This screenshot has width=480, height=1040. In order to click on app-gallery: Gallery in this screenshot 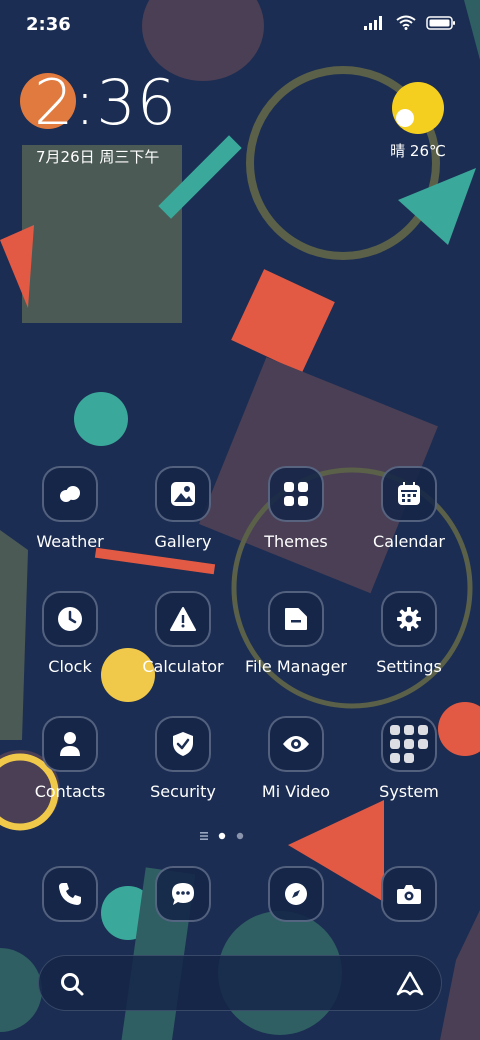, I will do `click(183, 506)`.